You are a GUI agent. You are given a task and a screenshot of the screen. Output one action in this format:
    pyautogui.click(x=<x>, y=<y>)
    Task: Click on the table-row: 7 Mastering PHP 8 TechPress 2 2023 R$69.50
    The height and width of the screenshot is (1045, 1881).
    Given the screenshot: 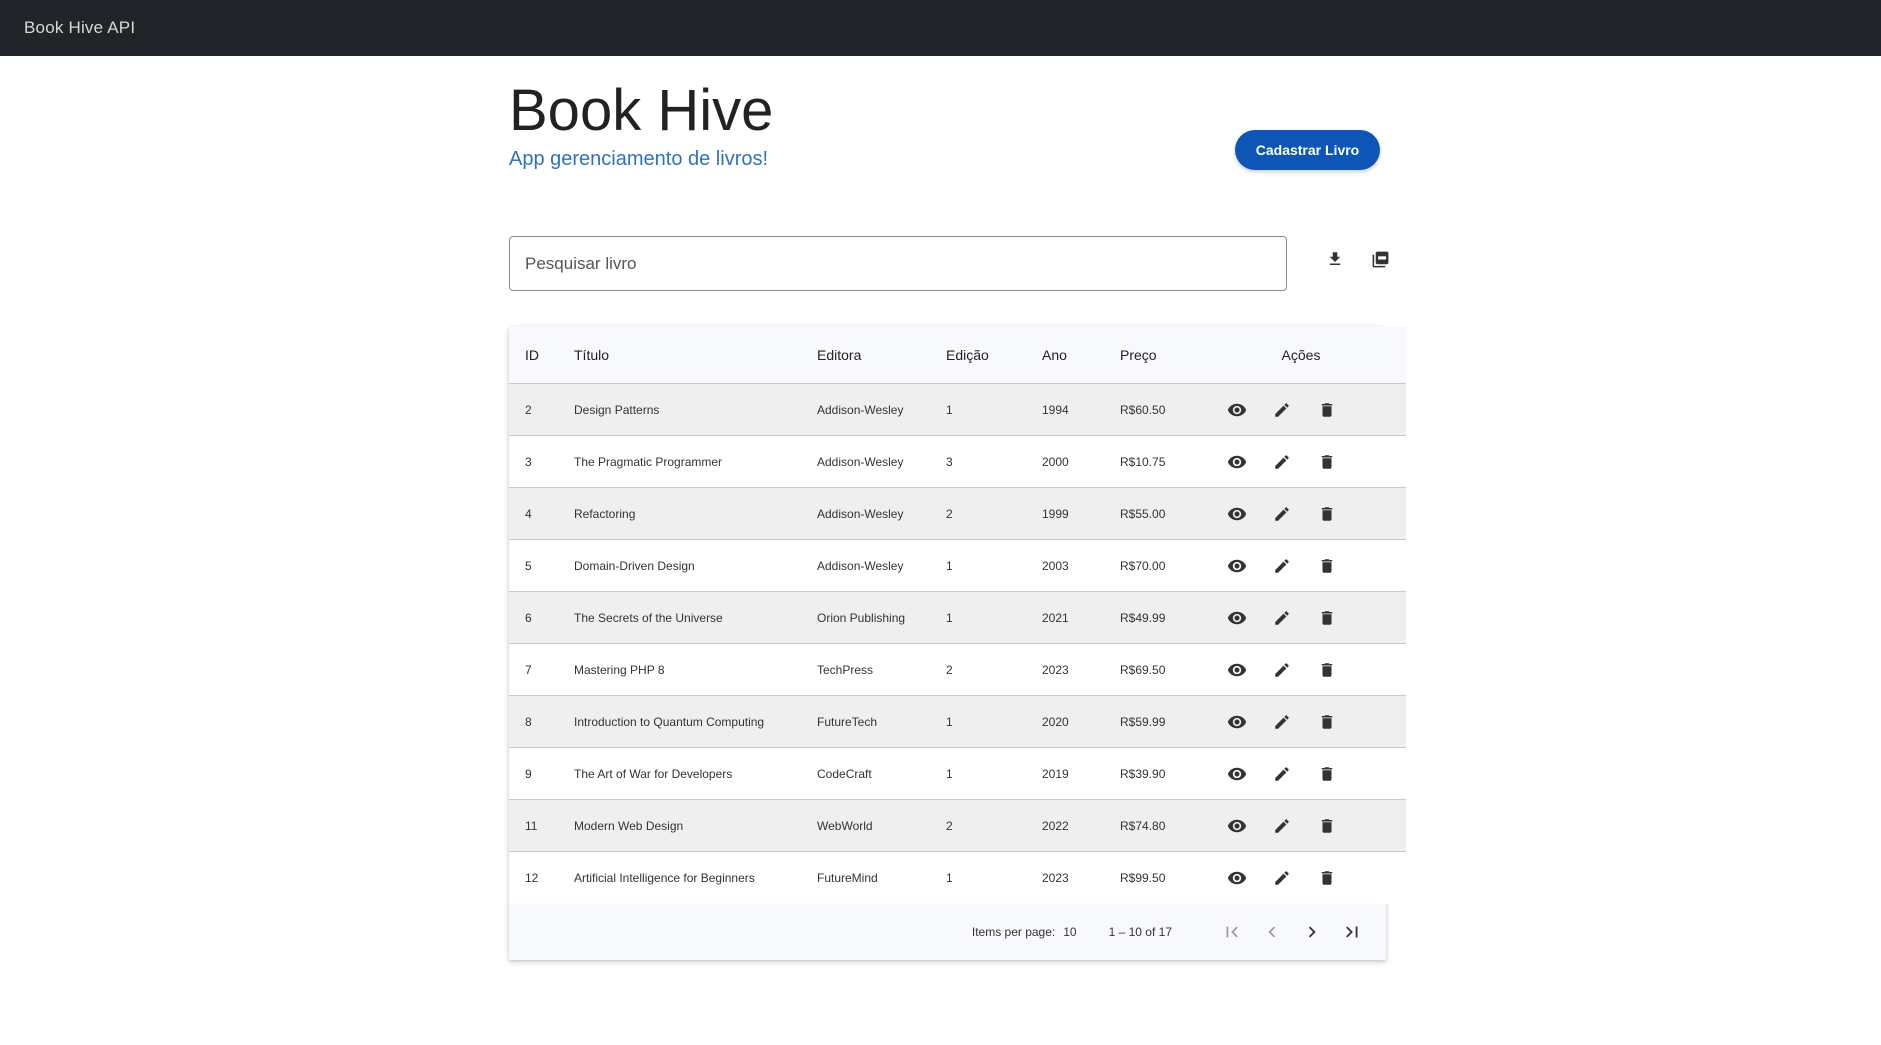 What is the action you would take?
    pyautogui.click(x=957, y=669)
    